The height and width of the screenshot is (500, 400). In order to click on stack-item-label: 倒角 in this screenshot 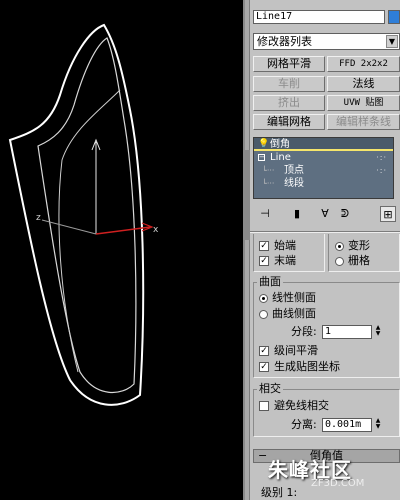, I will do `click(280, 144)`.